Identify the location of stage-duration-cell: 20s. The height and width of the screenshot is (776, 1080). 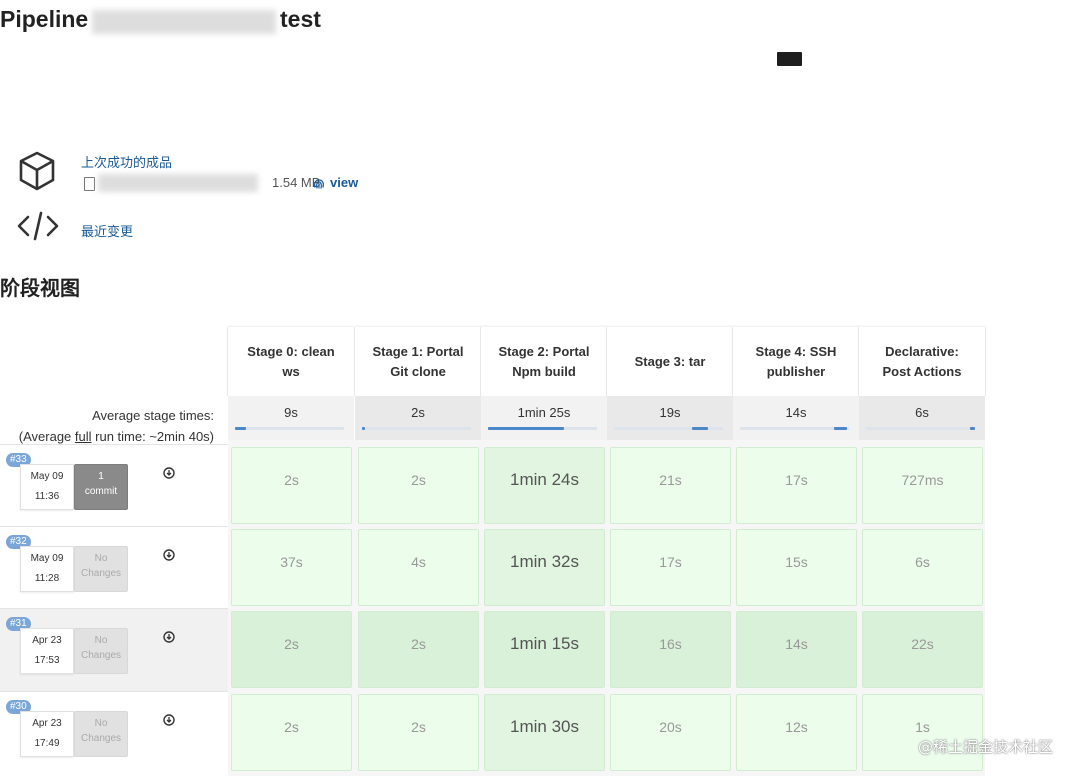
(670, 732).